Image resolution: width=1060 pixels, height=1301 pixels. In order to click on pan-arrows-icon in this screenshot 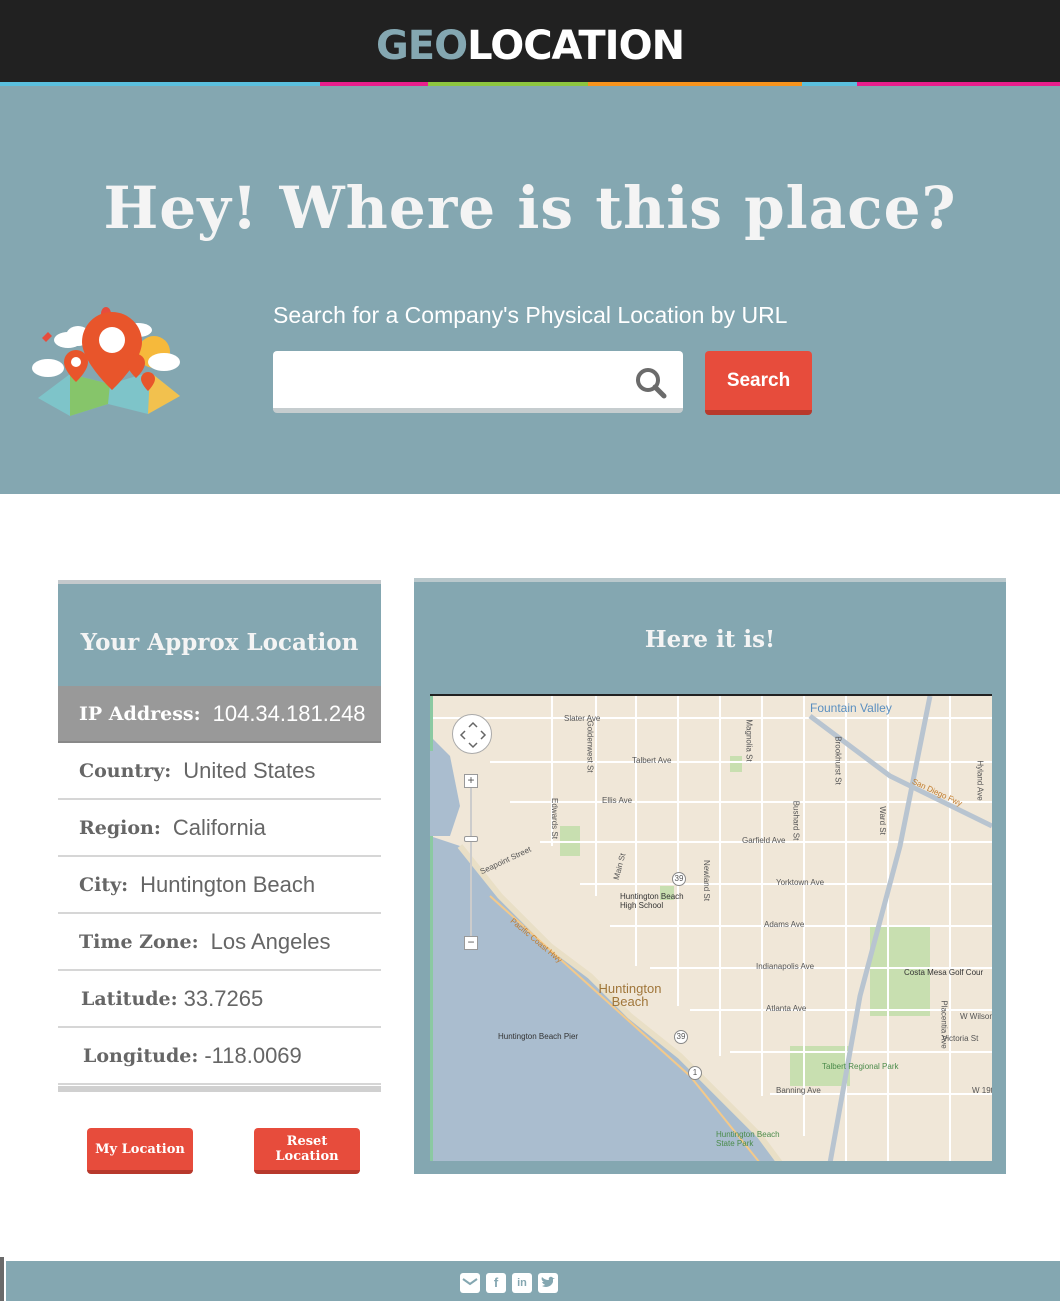, I will do `click(473, 735)`.